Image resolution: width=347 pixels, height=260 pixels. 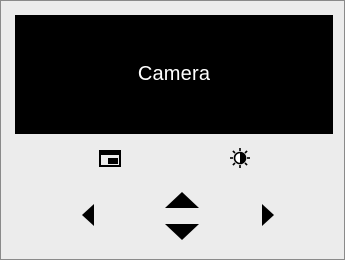 I want to click on pan-left-button, so click(x=88, y=215).